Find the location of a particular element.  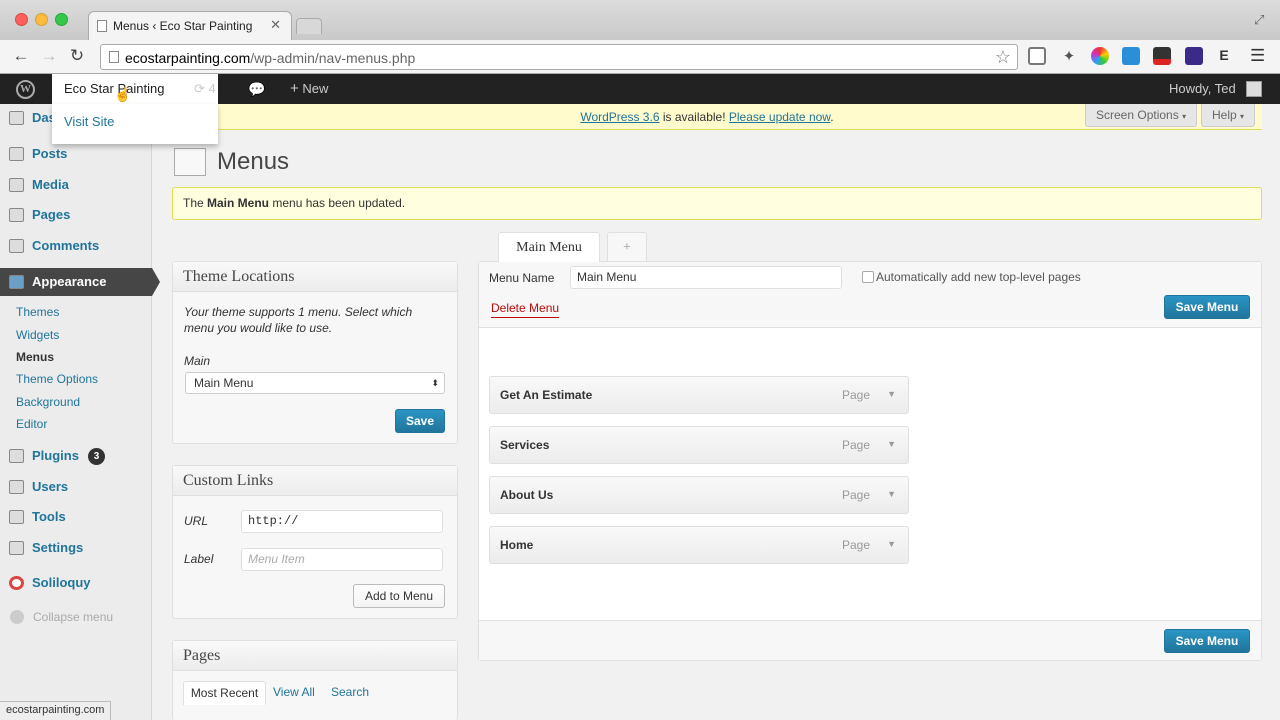

screen-capture-icon is located at coordinates (1037, 56).